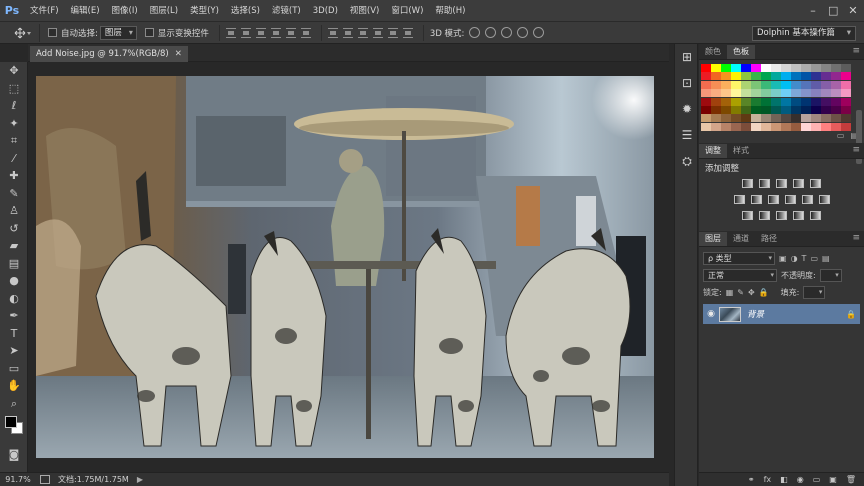 This screenshot has height=486, width=864. What do you see at coordinates (347, 32) in the screenshot?
I see `distribute-vcenter-icon` at bounding box center [347, 32].